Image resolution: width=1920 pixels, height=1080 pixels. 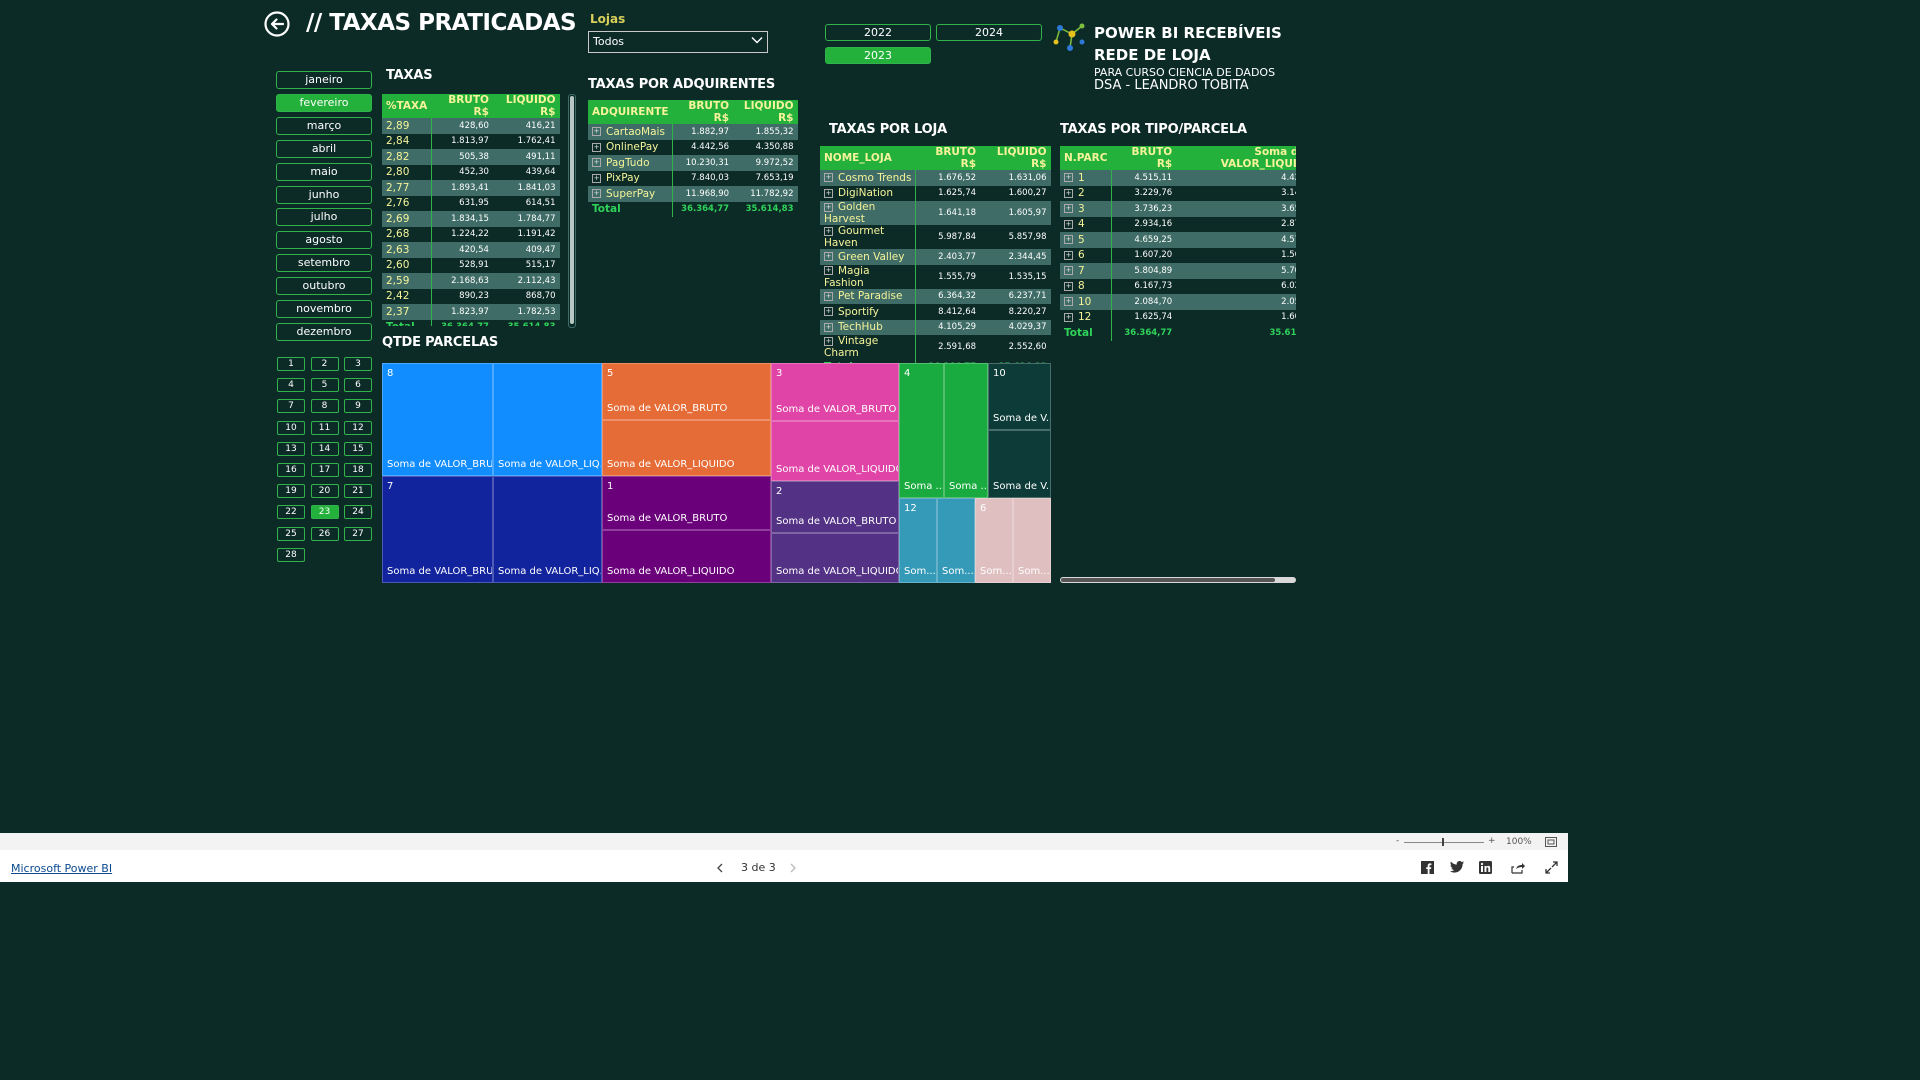 I want to click on table-row: 2,59 2.168,63 2.112,43, so click(x=471, y=281).